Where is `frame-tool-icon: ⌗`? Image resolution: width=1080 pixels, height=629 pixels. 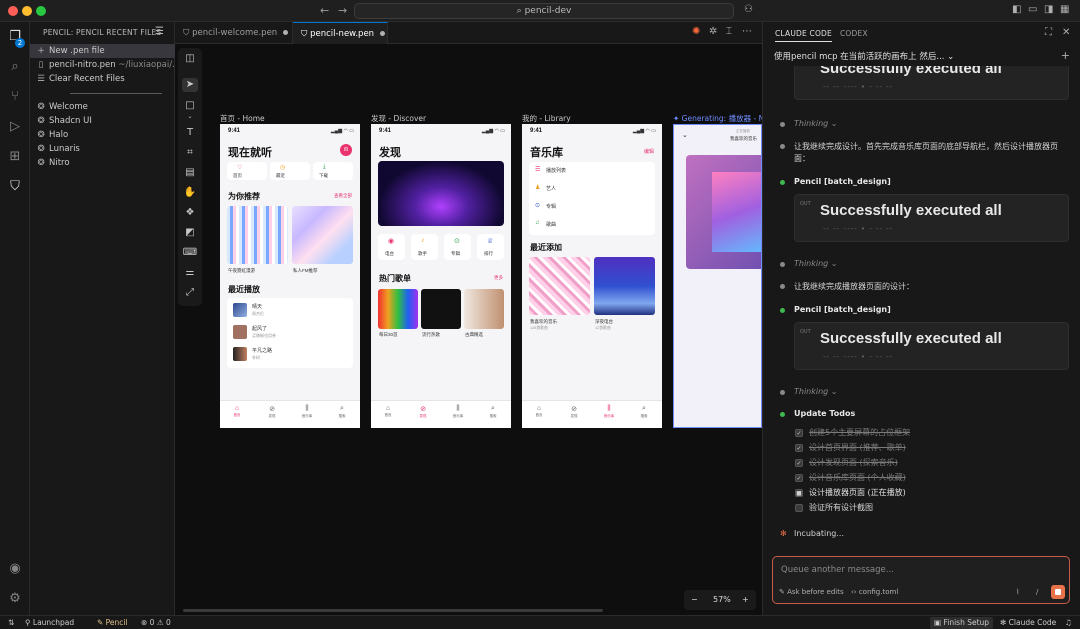
frame-tool-icon: ⌗ is located at coordinates (190, 153).